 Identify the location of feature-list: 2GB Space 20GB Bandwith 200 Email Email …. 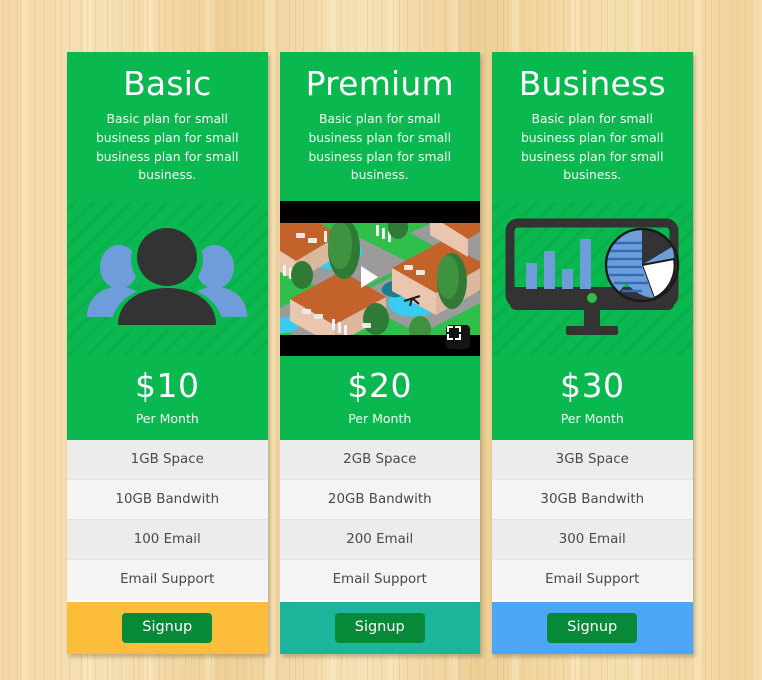
(379, 520).